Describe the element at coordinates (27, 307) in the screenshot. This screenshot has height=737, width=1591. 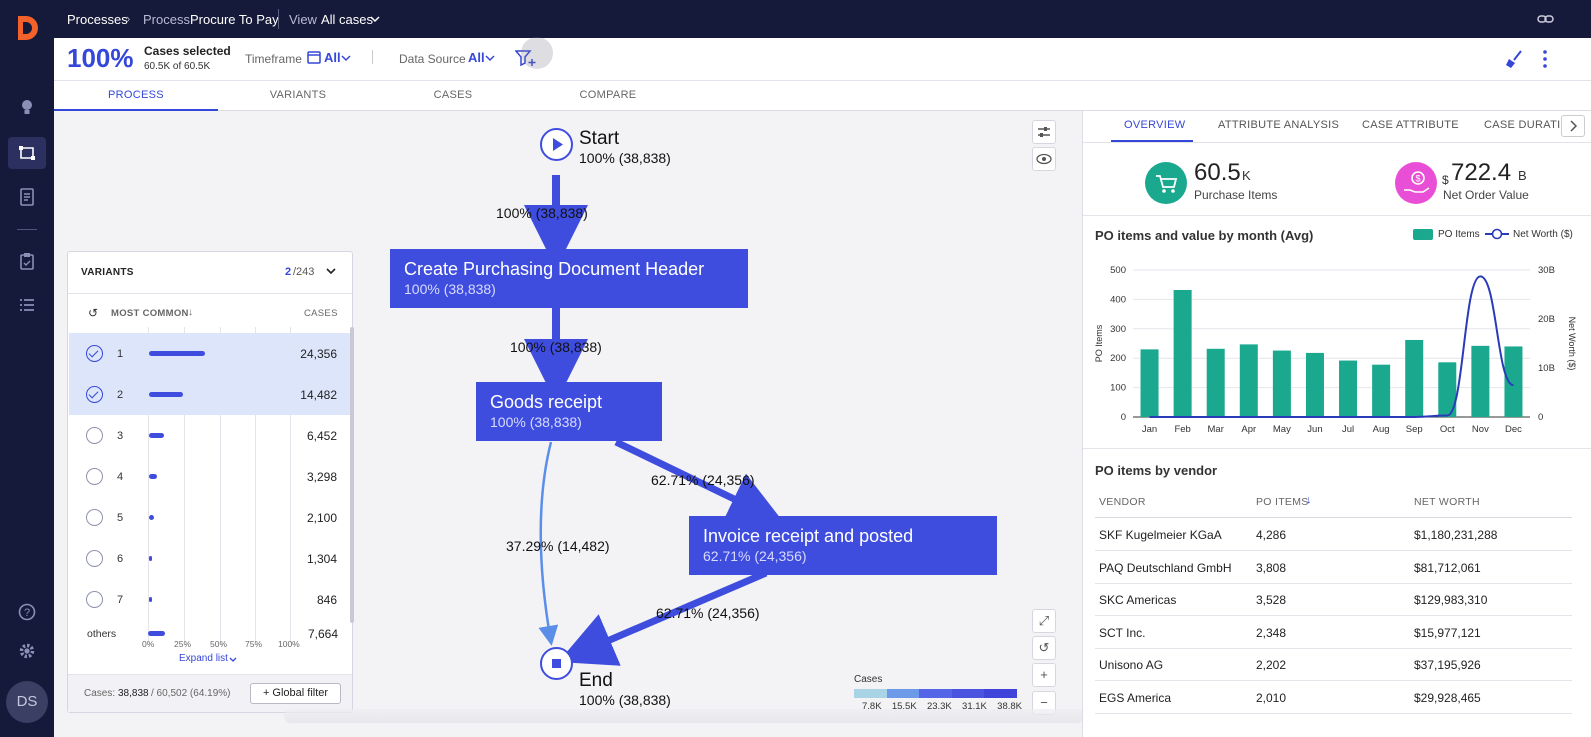
I see `list-icon` at that location.